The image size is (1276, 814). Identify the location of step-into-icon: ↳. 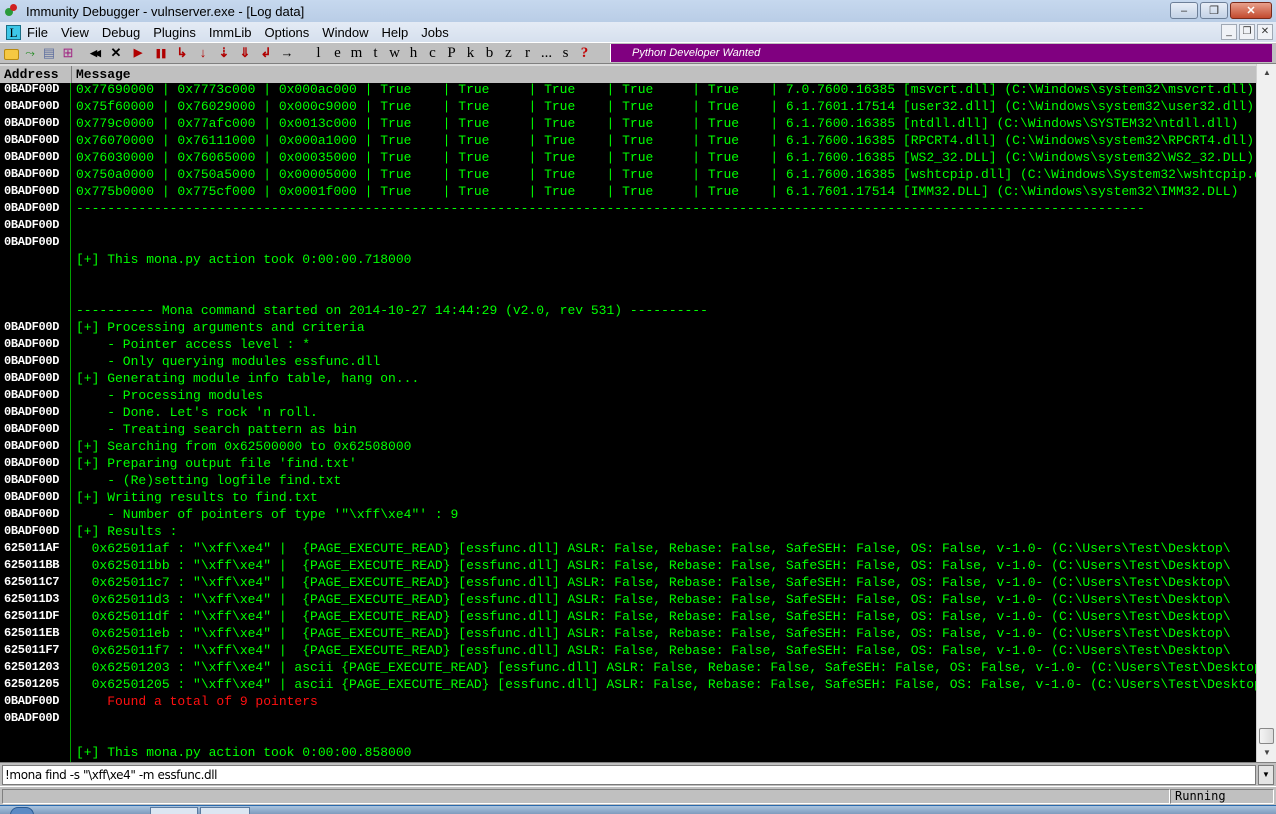
(182, 53).